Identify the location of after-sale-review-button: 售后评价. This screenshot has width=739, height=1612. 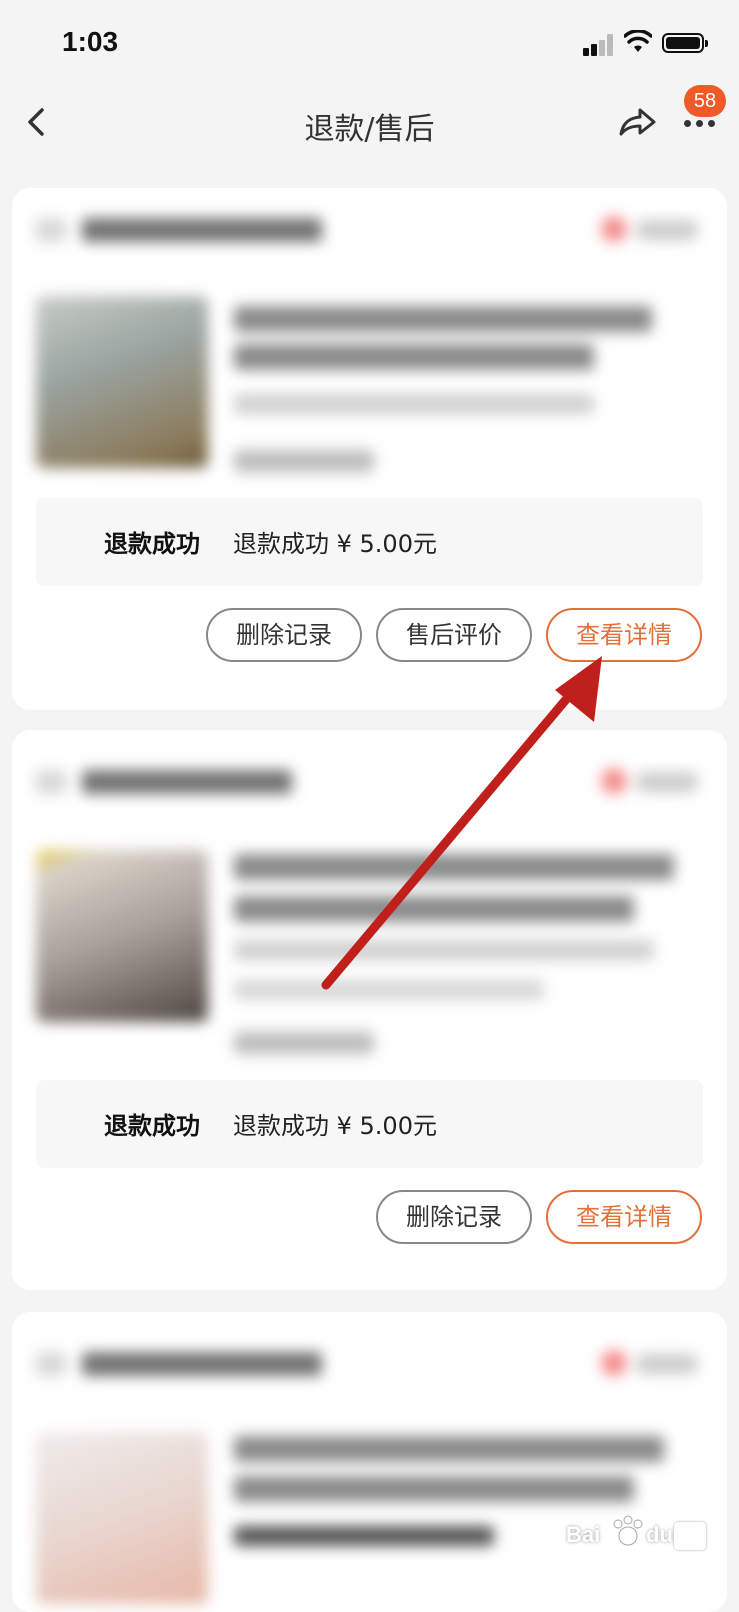
(454, 635).